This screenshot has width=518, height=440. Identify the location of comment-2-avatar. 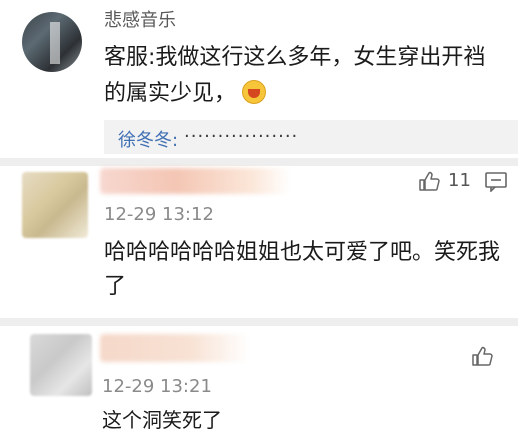
(55, 205).